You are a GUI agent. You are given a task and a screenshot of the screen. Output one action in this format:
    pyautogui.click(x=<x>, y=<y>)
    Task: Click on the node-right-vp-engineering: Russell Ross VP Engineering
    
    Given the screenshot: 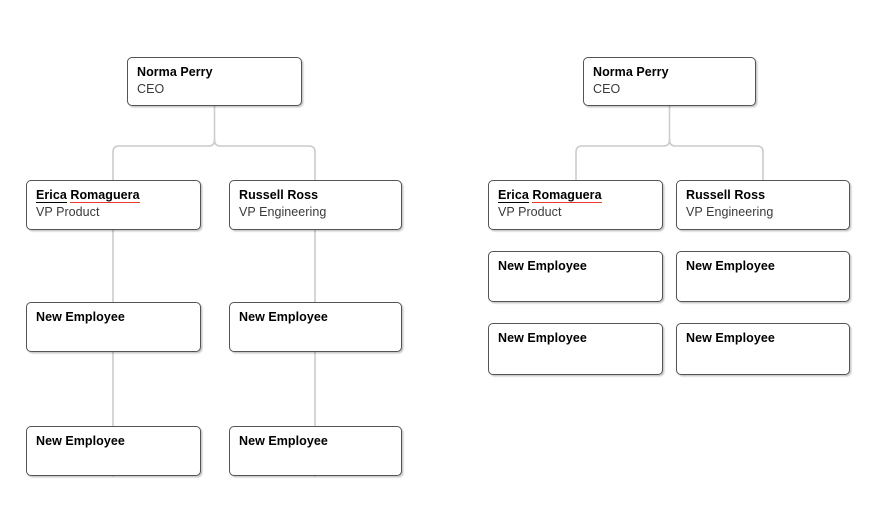 What is the action you would take?
    pyautogui.click(x=763, y=205)
    